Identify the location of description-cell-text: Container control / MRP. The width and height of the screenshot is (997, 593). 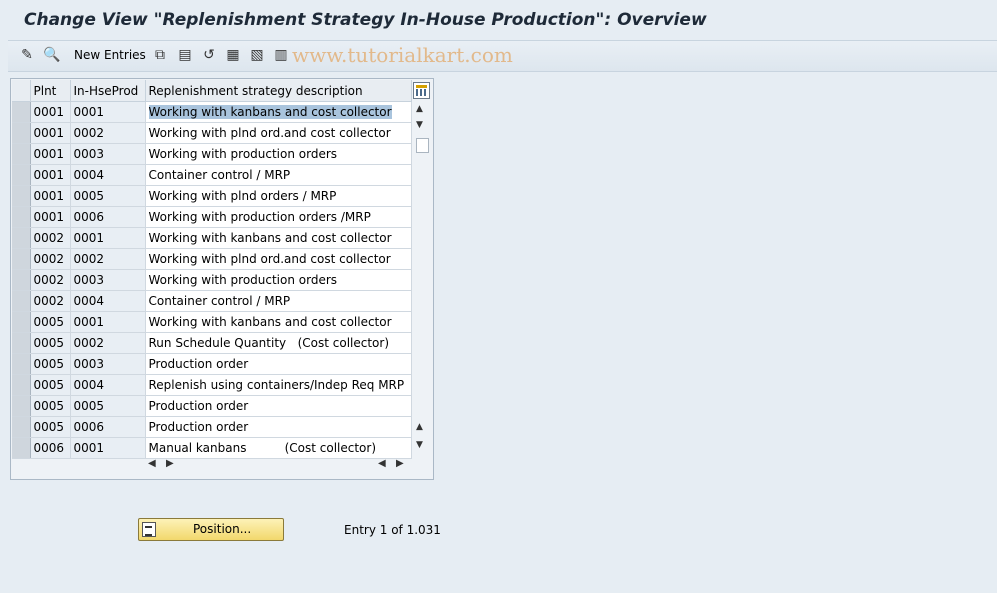
(219, 175).